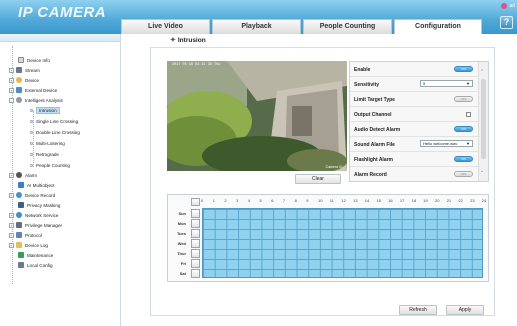 The height and width of the screenshot is (326, 517). I want to click on clear-button: Clear, so click(318, 179).